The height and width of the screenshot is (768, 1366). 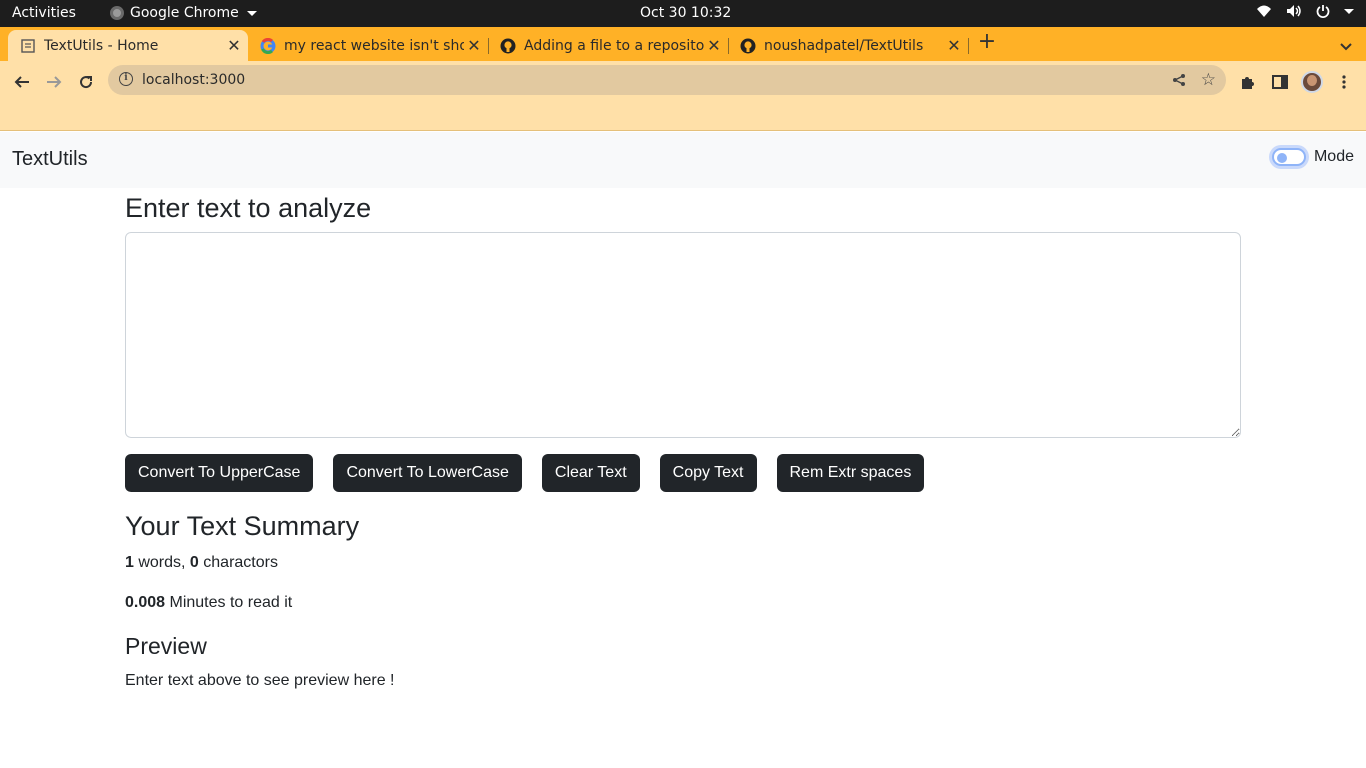 I want to click on side-panel-icon, so click(x=1280, y=82).